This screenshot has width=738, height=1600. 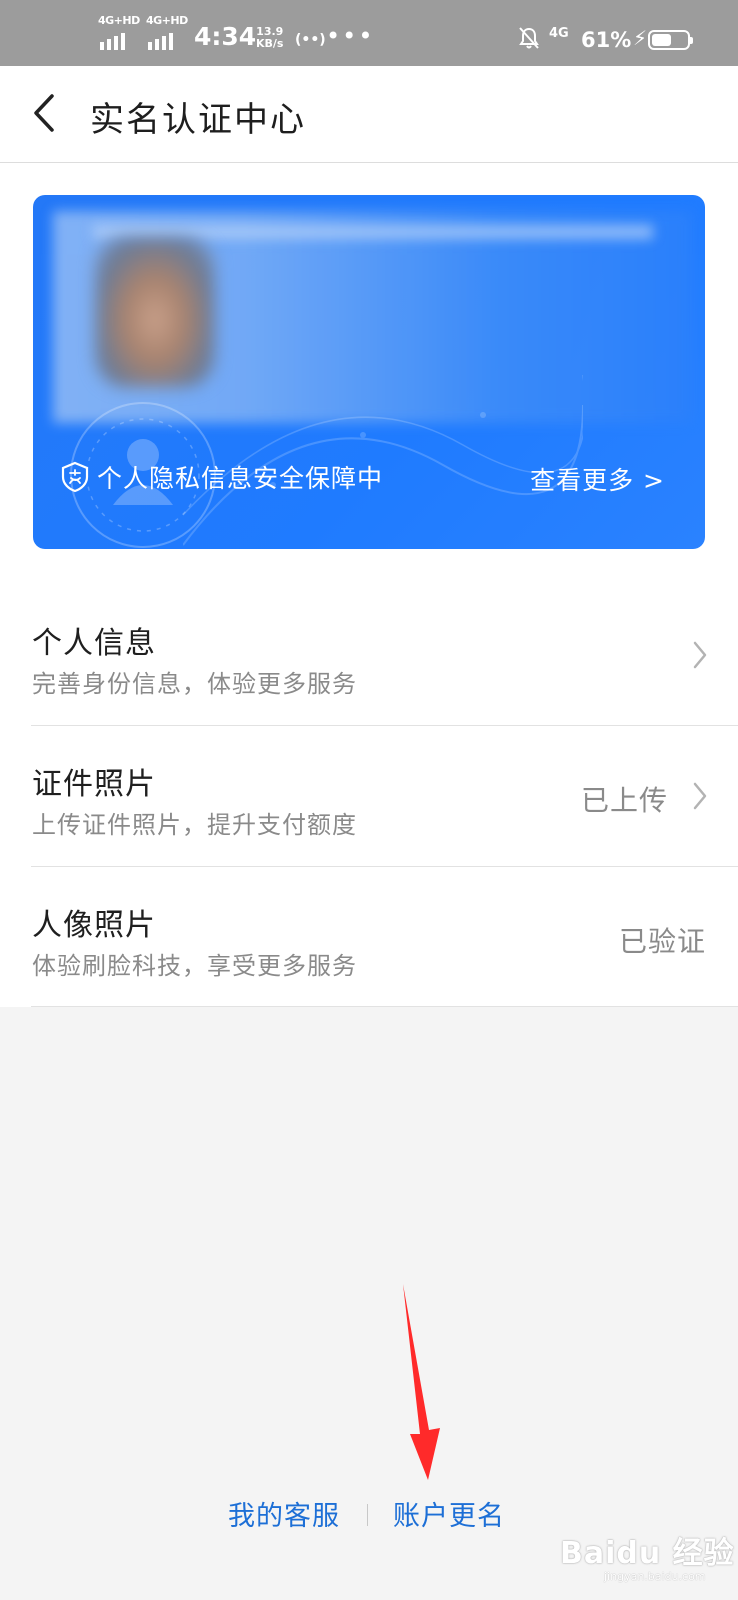 I want to click on mobile-network-icon: 4G, so click(x=559, y=33).